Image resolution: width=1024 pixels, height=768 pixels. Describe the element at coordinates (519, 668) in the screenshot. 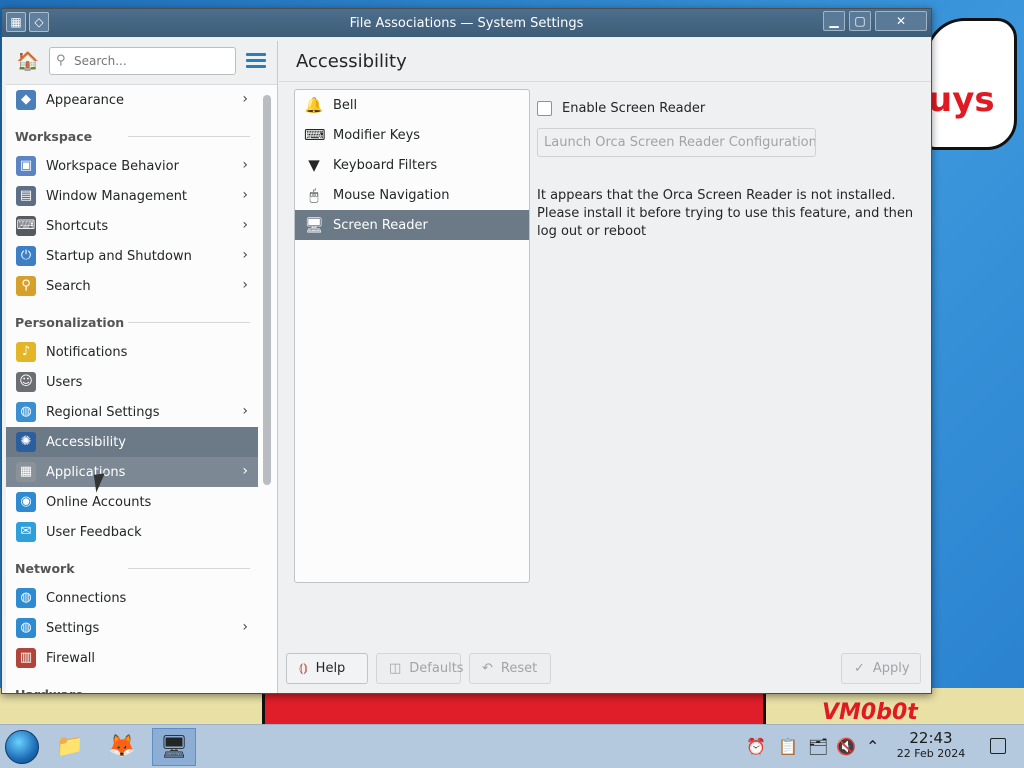

I see `reset-button-label: Reset` at that location.